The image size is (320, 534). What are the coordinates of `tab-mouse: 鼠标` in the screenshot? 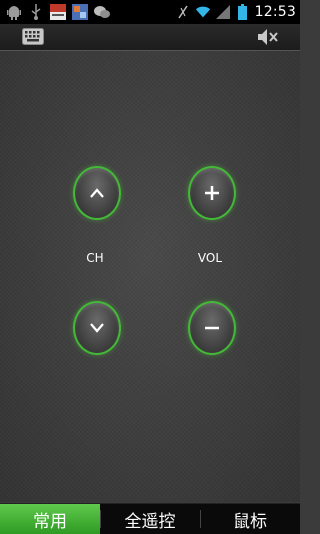 It's located at (250, 519).